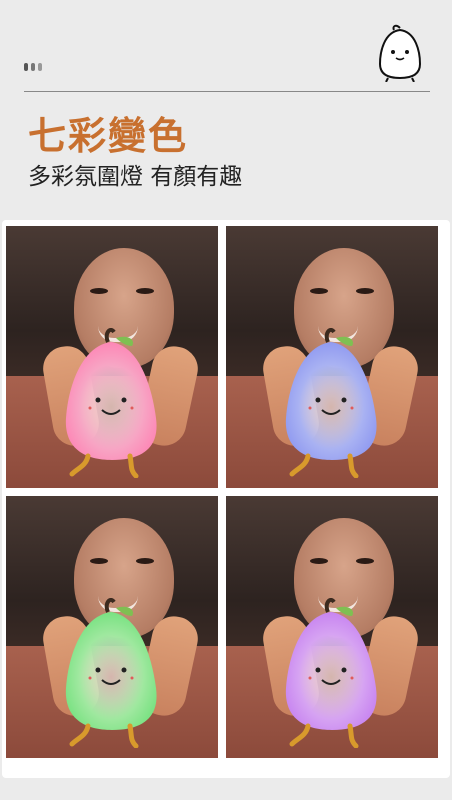 Image resolution: width=452 pixels, height=800 pixels. Describe the element at coordinates (33, 67) in the screenshot. I see `menu-dots-icon` at that location.